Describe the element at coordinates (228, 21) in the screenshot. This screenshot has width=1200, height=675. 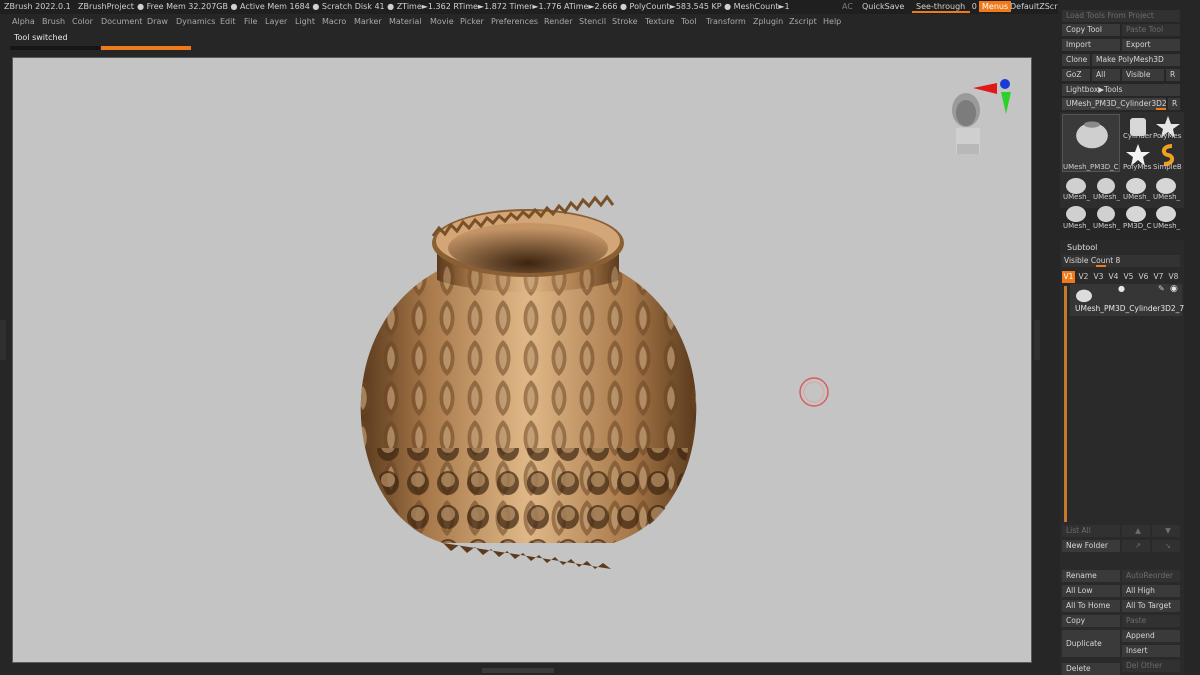
I see `menu-edit: Edit` at that location.